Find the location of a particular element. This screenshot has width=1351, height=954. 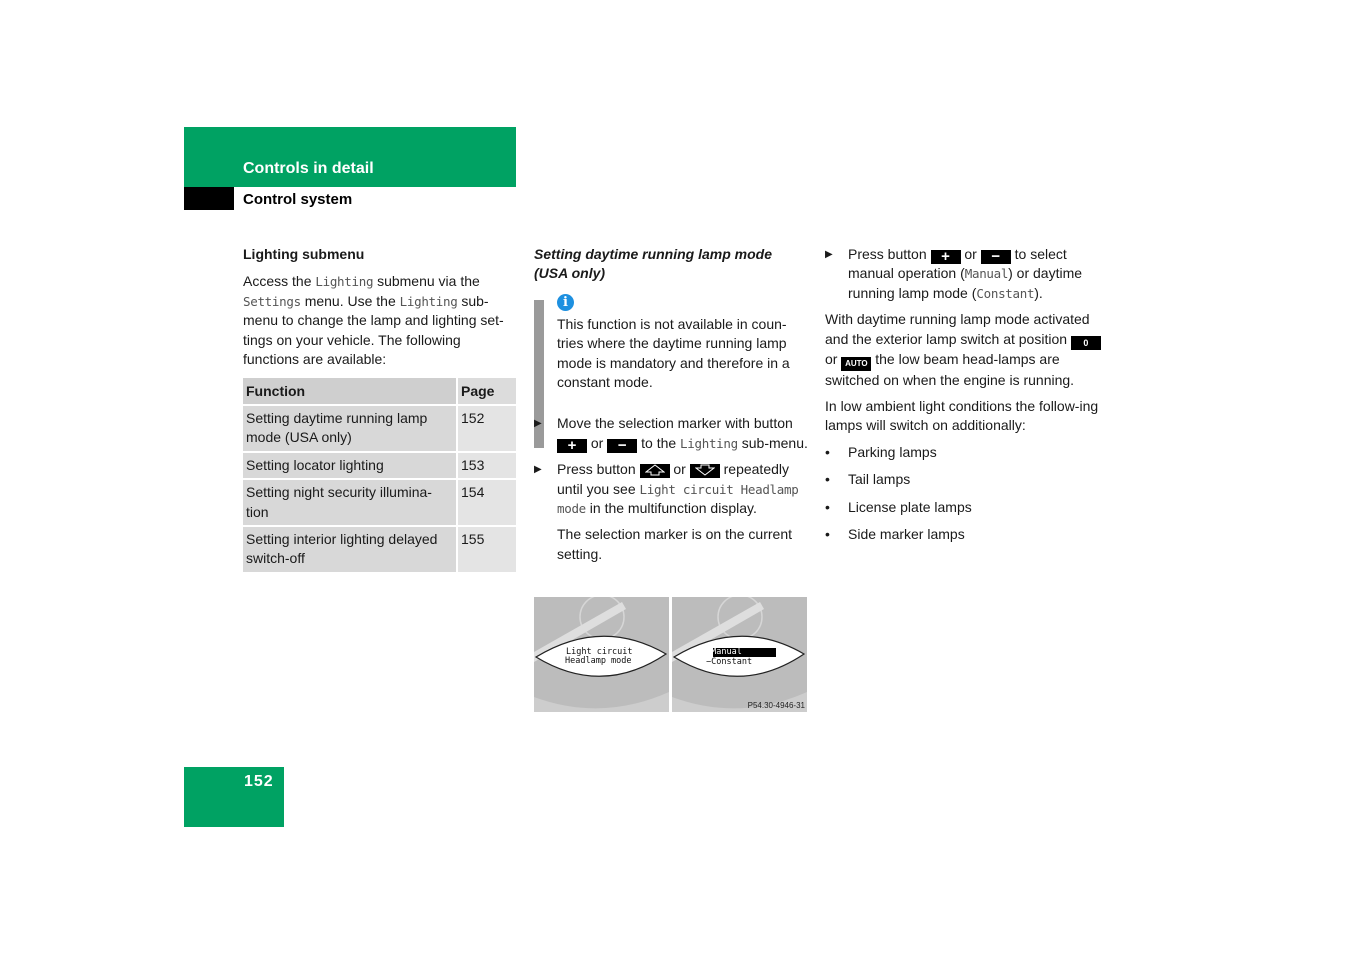

switch-position-auto-icon: AUTO is located at coordinates (856, 363).